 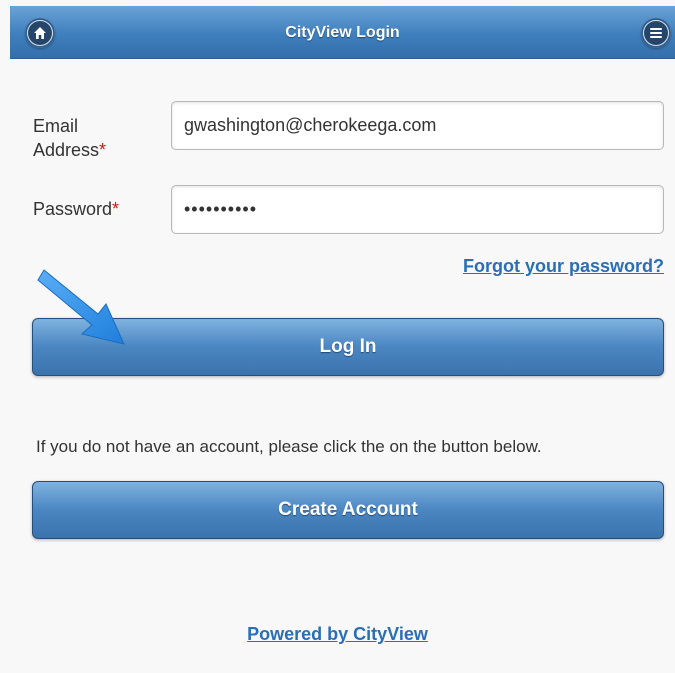 I want to click on password-field, so click(x=417, y=209).